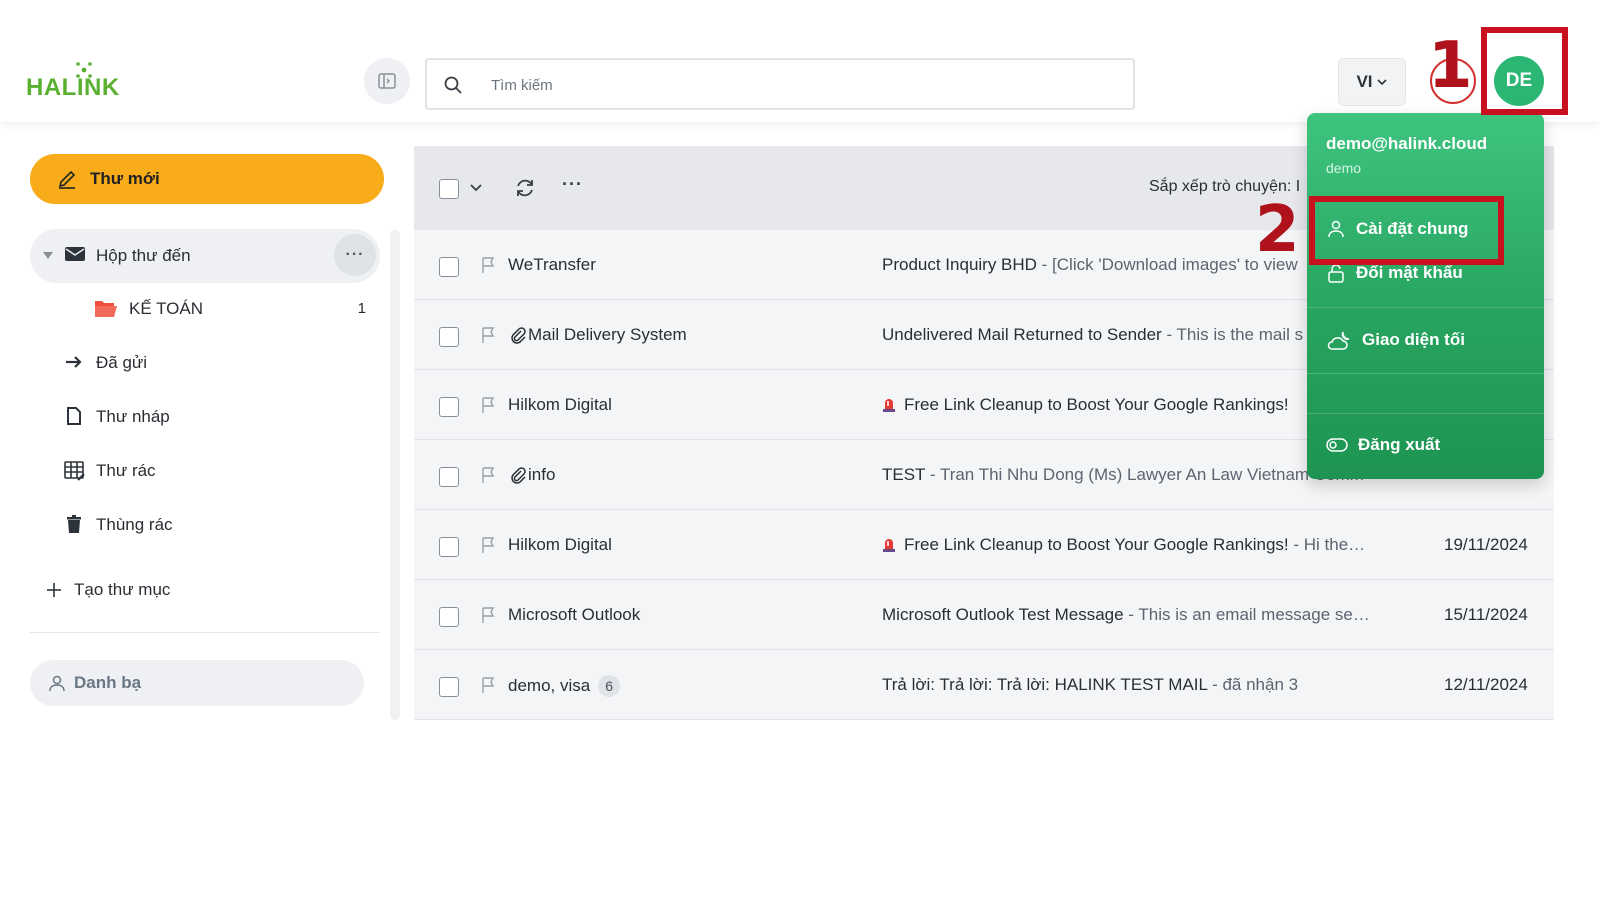  I want to click on trash-icon, so click(74, 524).